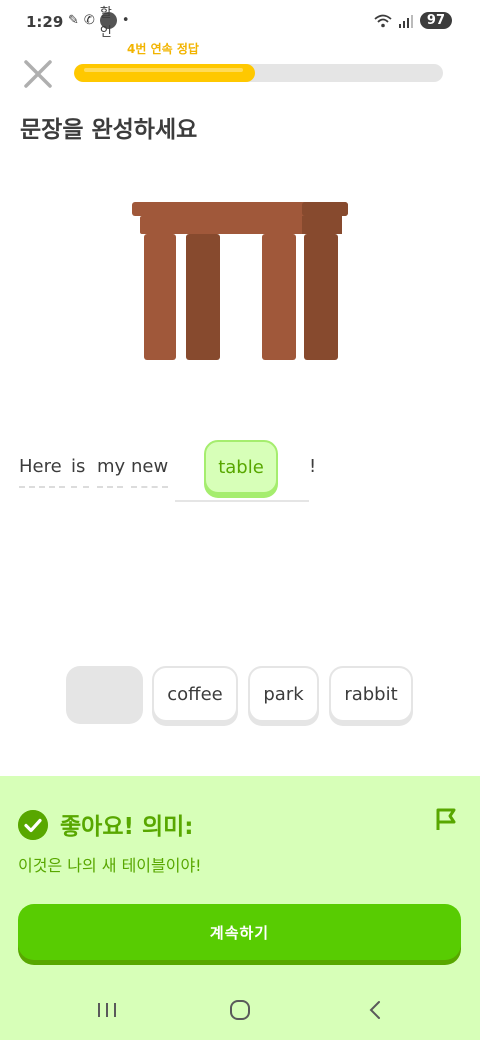  What do you see at coordinates (109, 130) in the screenshot?
I see `page-title: 문장을 완성하세요` at bounding box center [109, 130].